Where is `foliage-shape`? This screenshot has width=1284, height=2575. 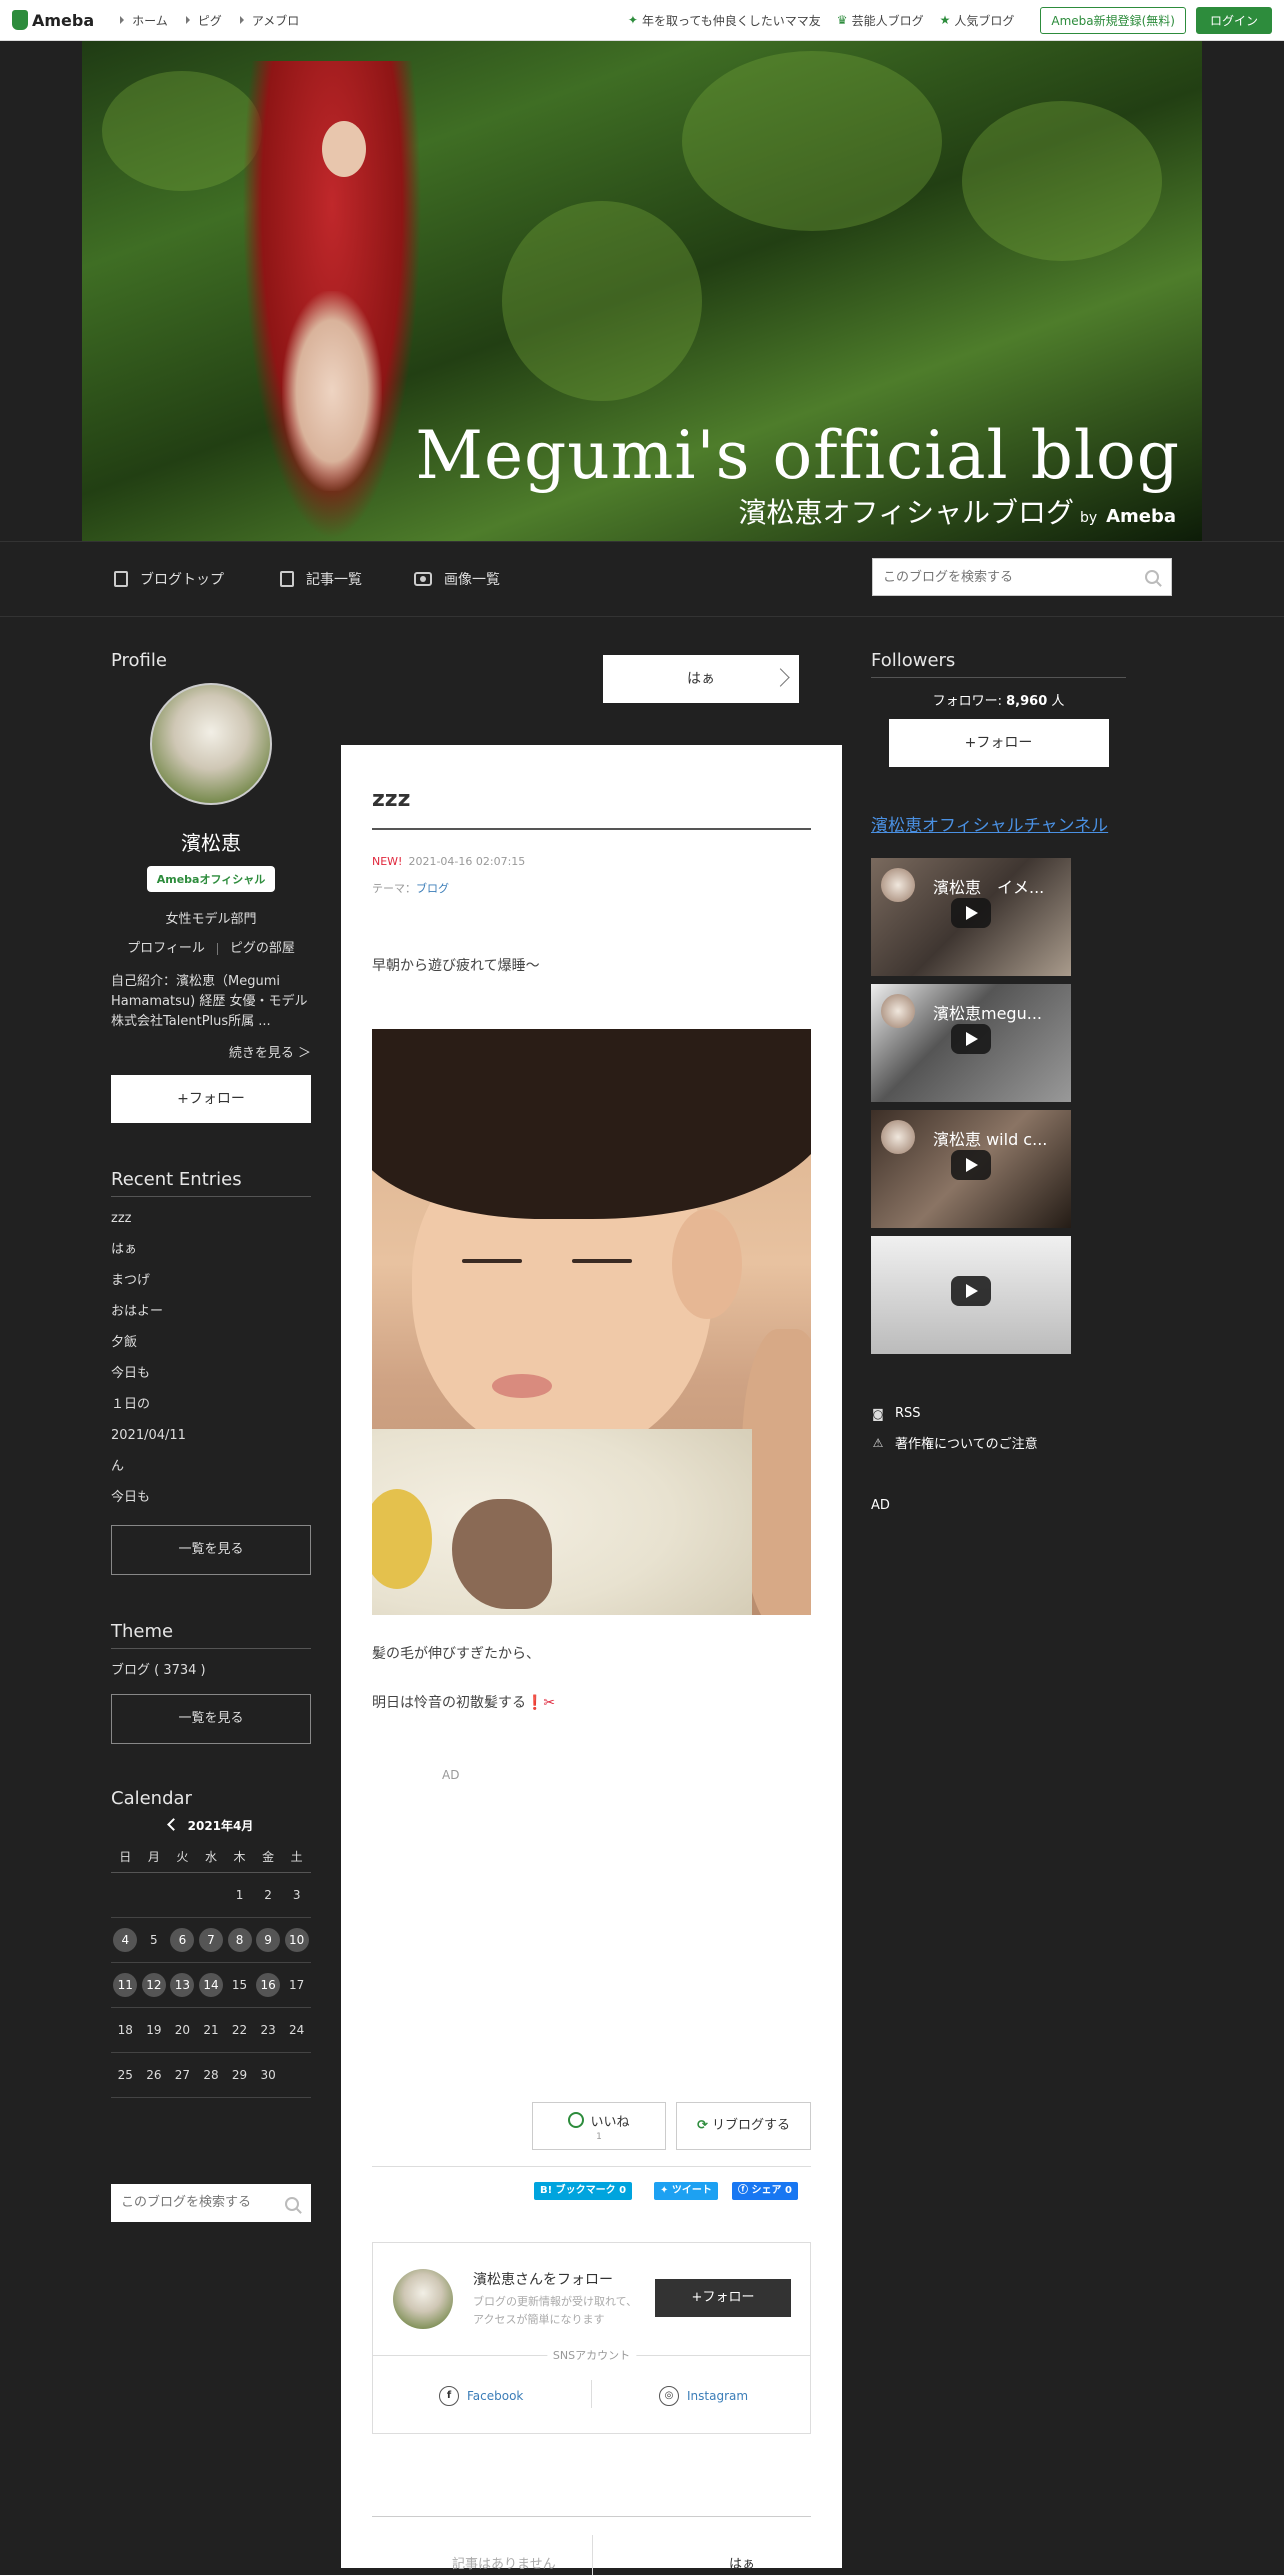
foliage-shape is located at coordinates (182, 131).